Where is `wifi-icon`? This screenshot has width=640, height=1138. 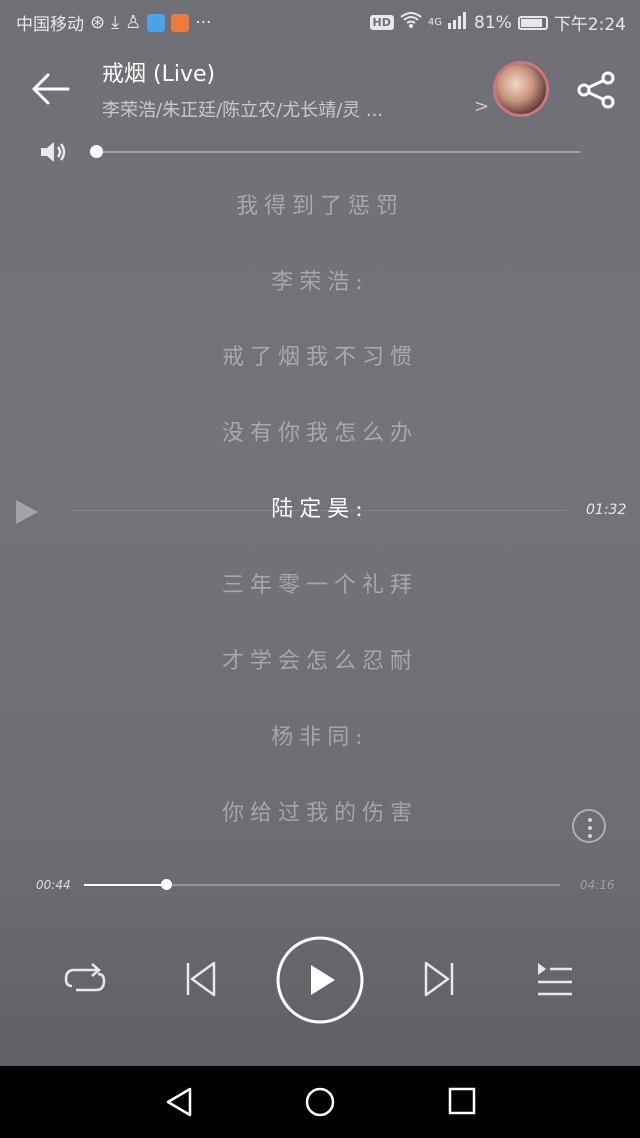 wifi-icon is located at coordinates (411, 22).